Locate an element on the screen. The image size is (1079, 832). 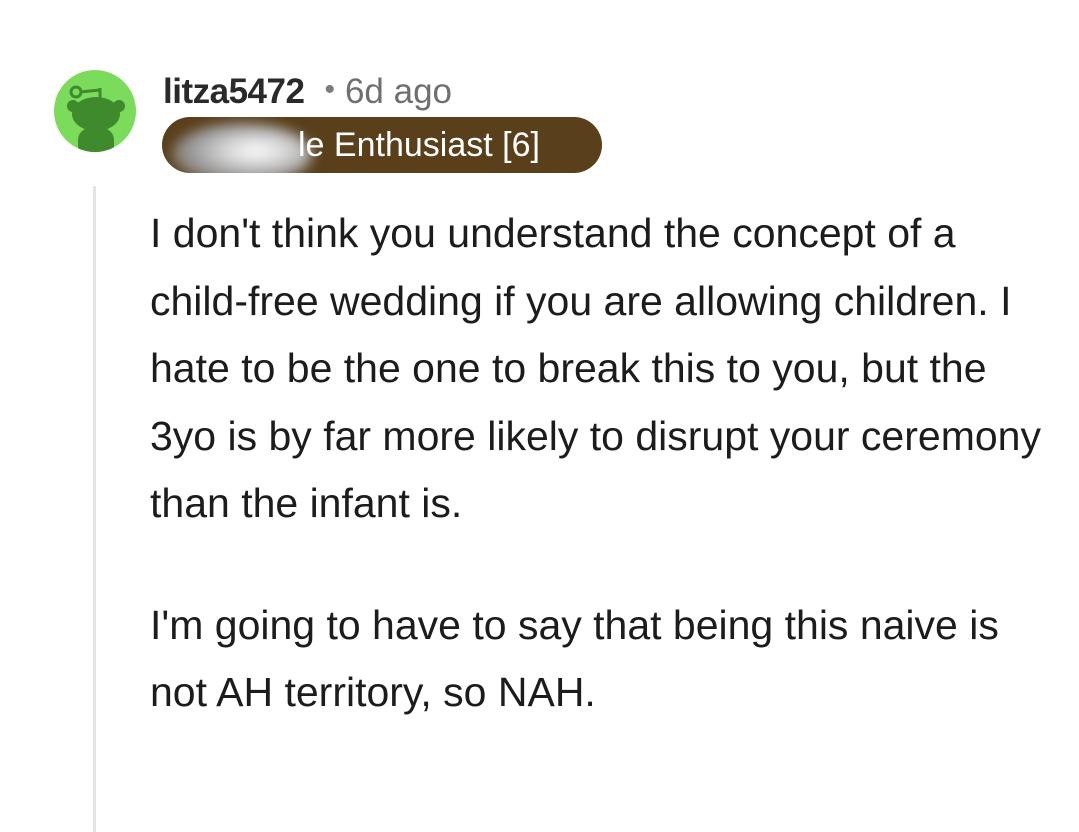
flair-blurred-emoji-icon is located at coordinates (242, 148).